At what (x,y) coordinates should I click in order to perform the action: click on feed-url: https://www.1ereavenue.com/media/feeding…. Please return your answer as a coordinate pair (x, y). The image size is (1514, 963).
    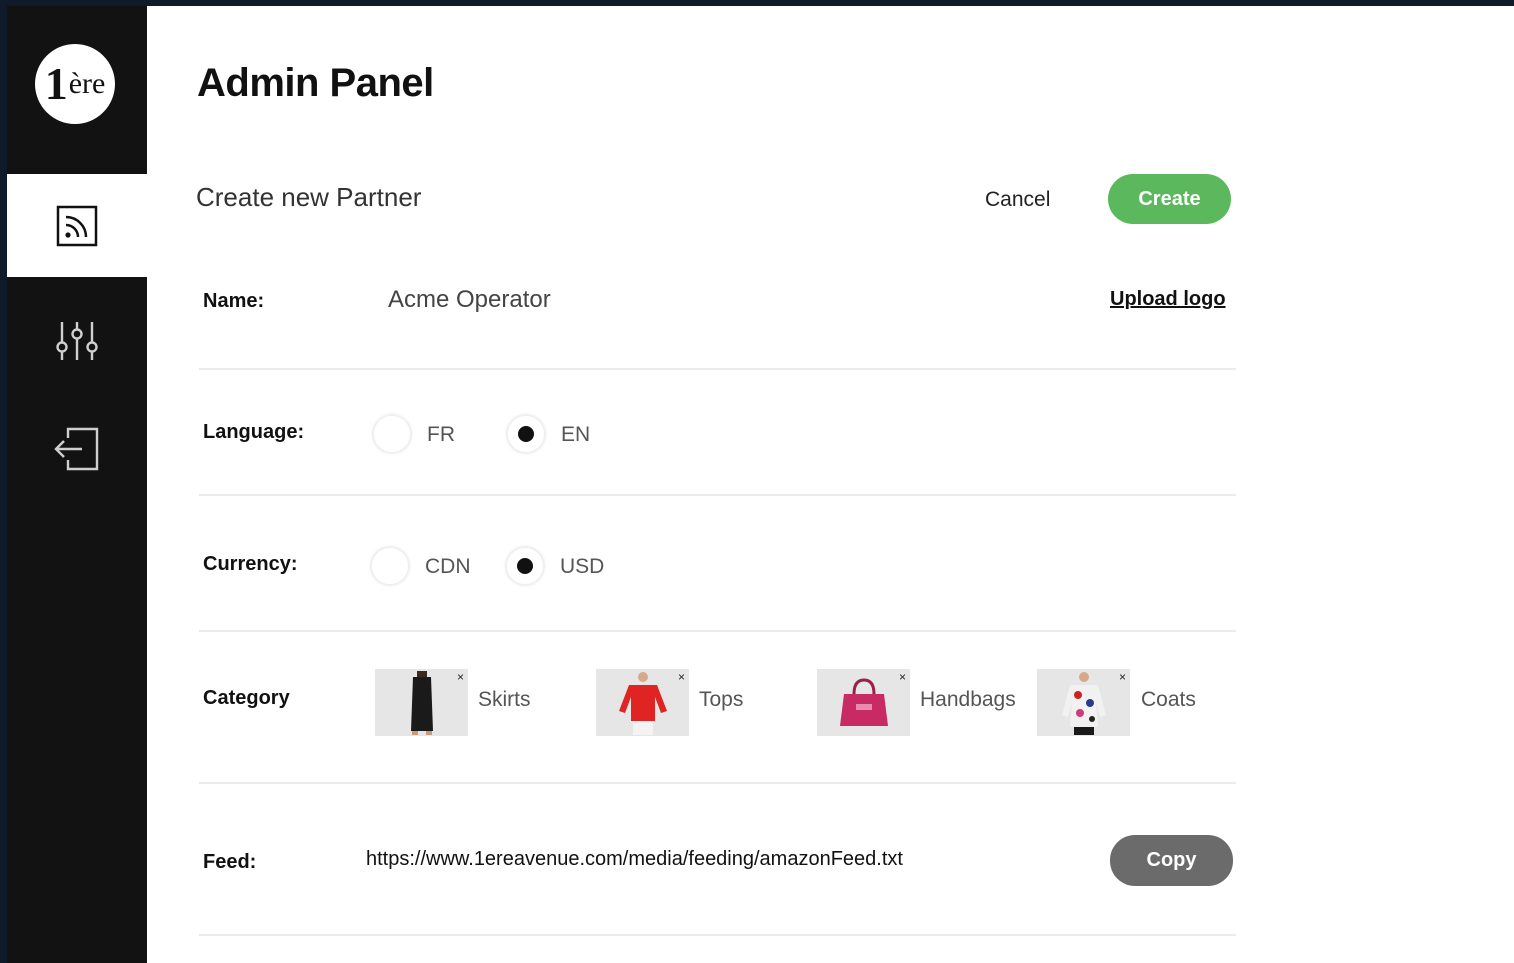
    Looking at the image, I should click on (634, 859).